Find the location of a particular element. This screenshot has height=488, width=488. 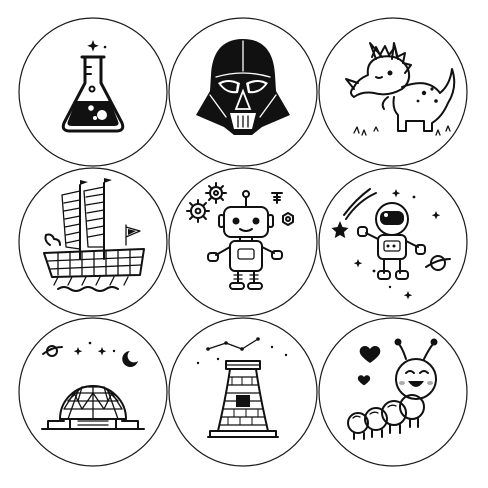

sticker-darth-vader-helmet is located at coordinates (243, 92).